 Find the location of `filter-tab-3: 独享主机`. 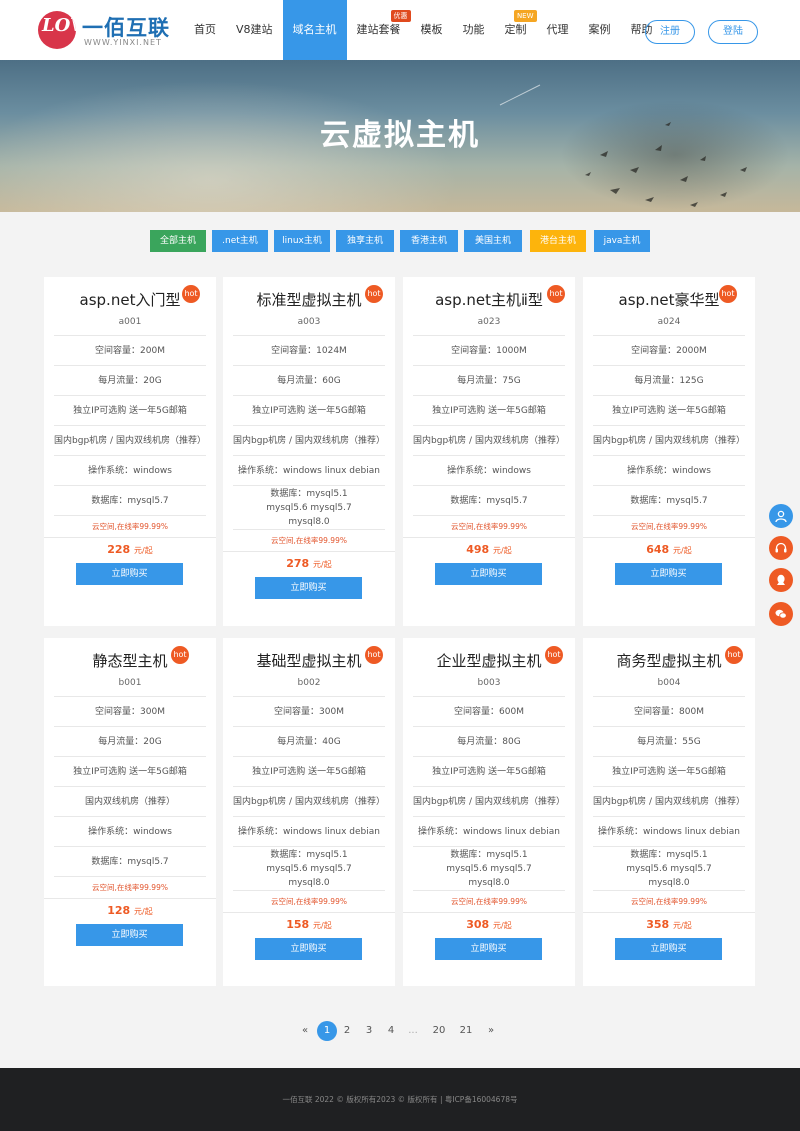

filter-tab-3: 独享主机 is located at coordinates (365, 241).